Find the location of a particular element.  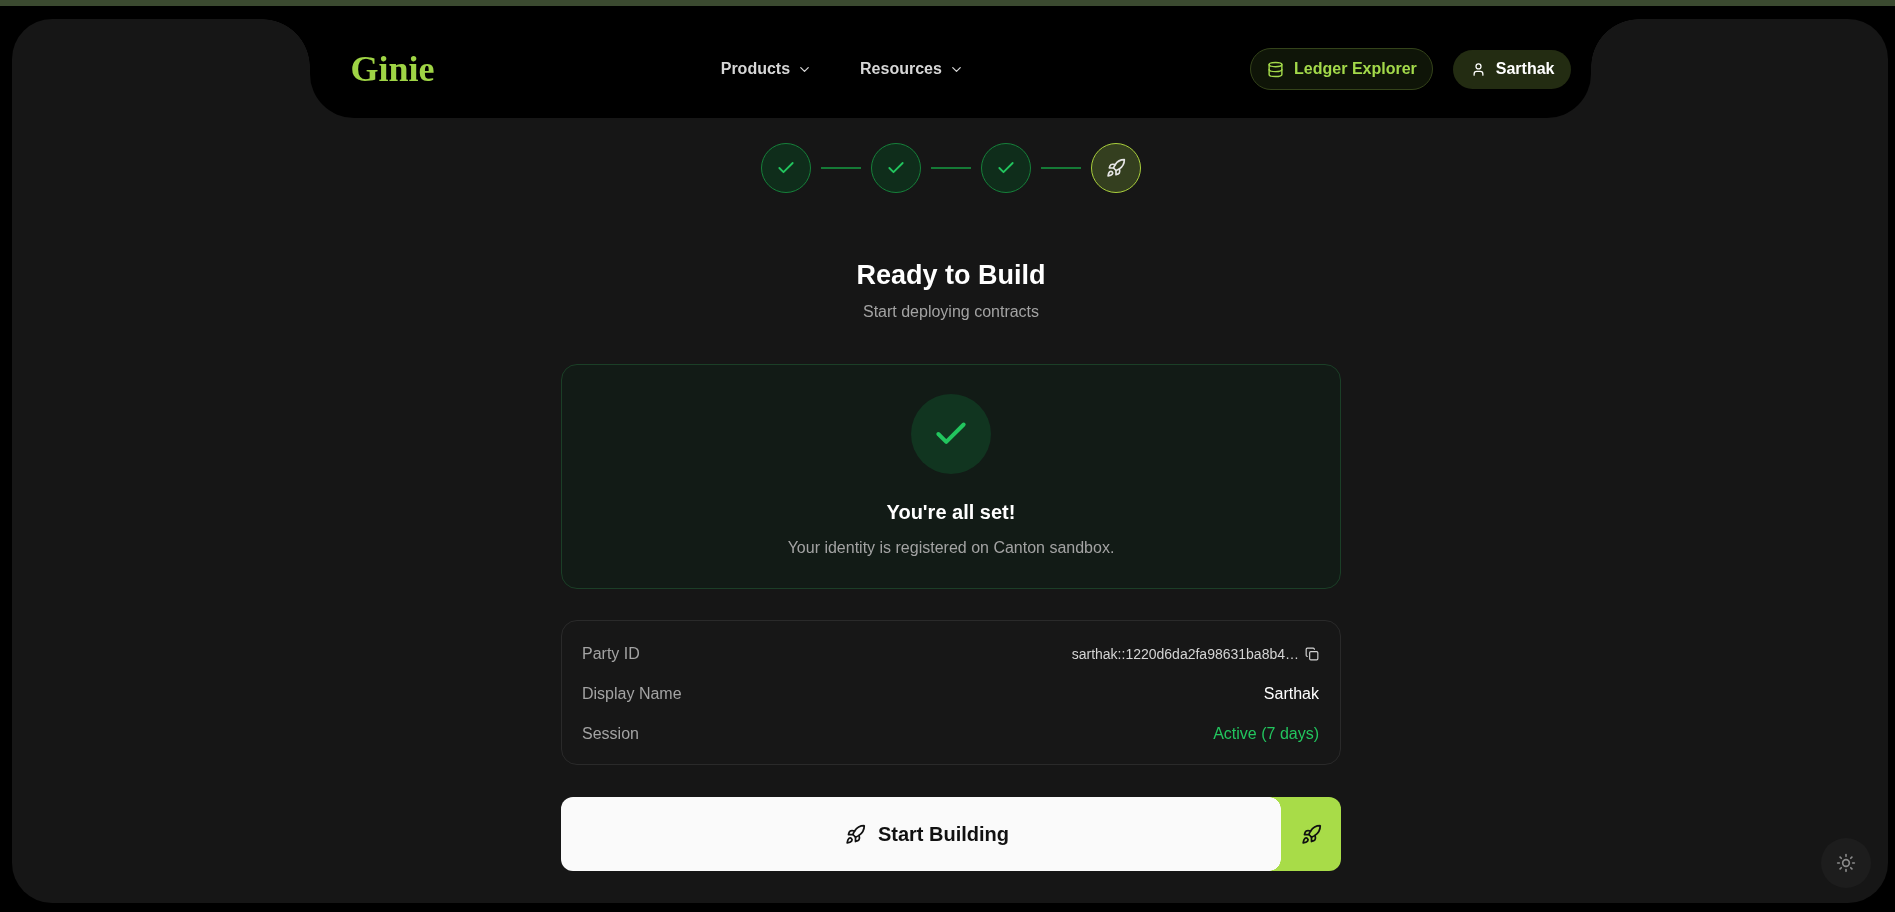

success-title: You're all set! is located at coordinates (951, 512).